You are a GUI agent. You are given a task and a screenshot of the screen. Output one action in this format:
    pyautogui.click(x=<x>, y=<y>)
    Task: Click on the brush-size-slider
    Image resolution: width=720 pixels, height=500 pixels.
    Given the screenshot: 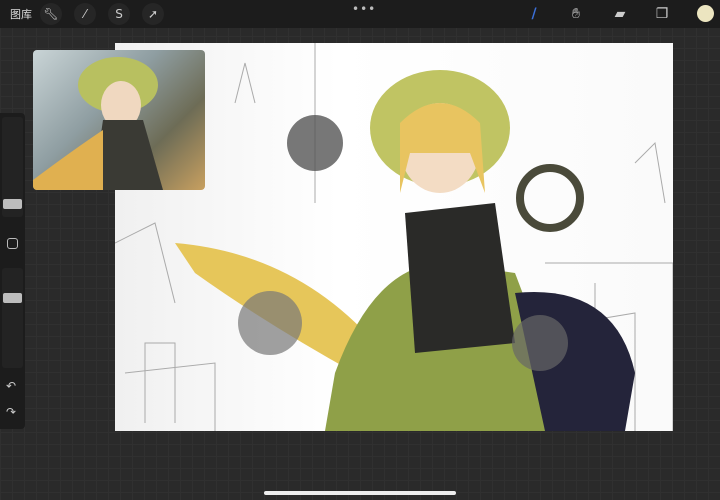 What is the action you would take?
    pyautogui.click(x=12, y=167)
    